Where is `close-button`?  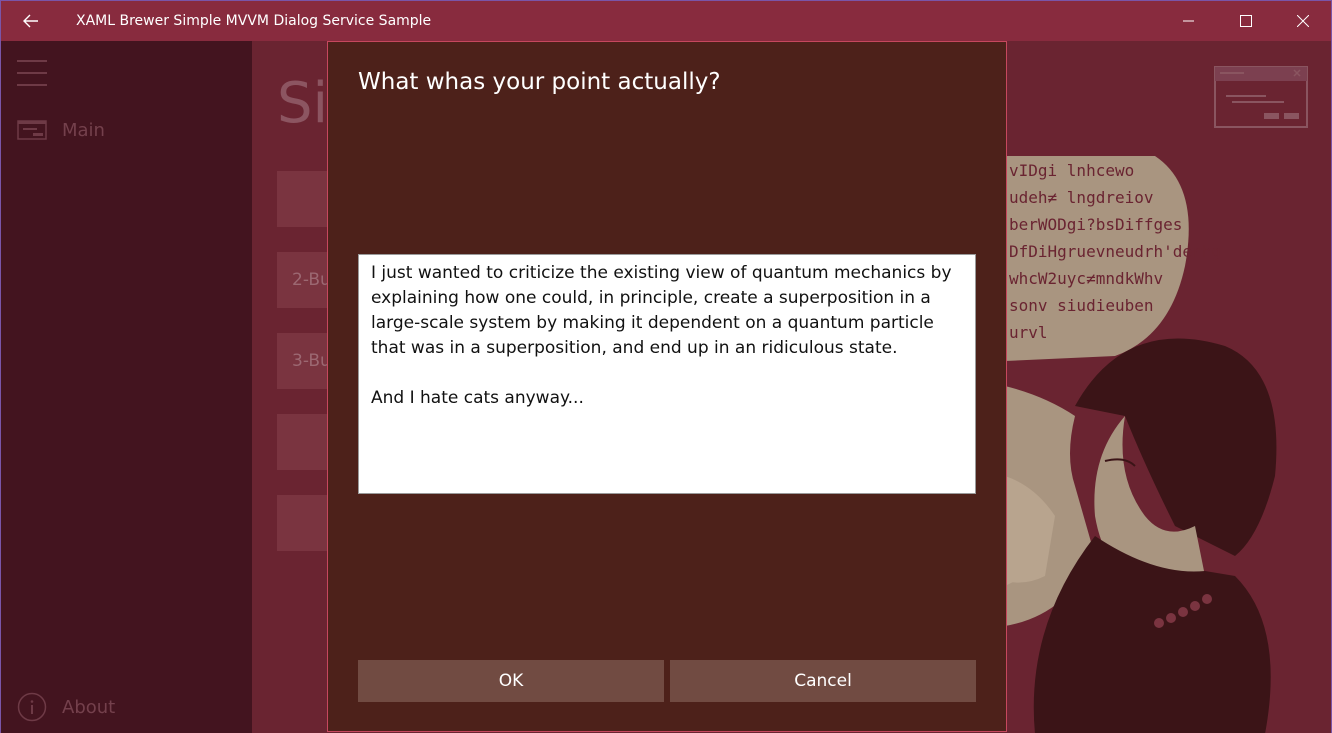
close-button is located at coordinates (1303, 21).